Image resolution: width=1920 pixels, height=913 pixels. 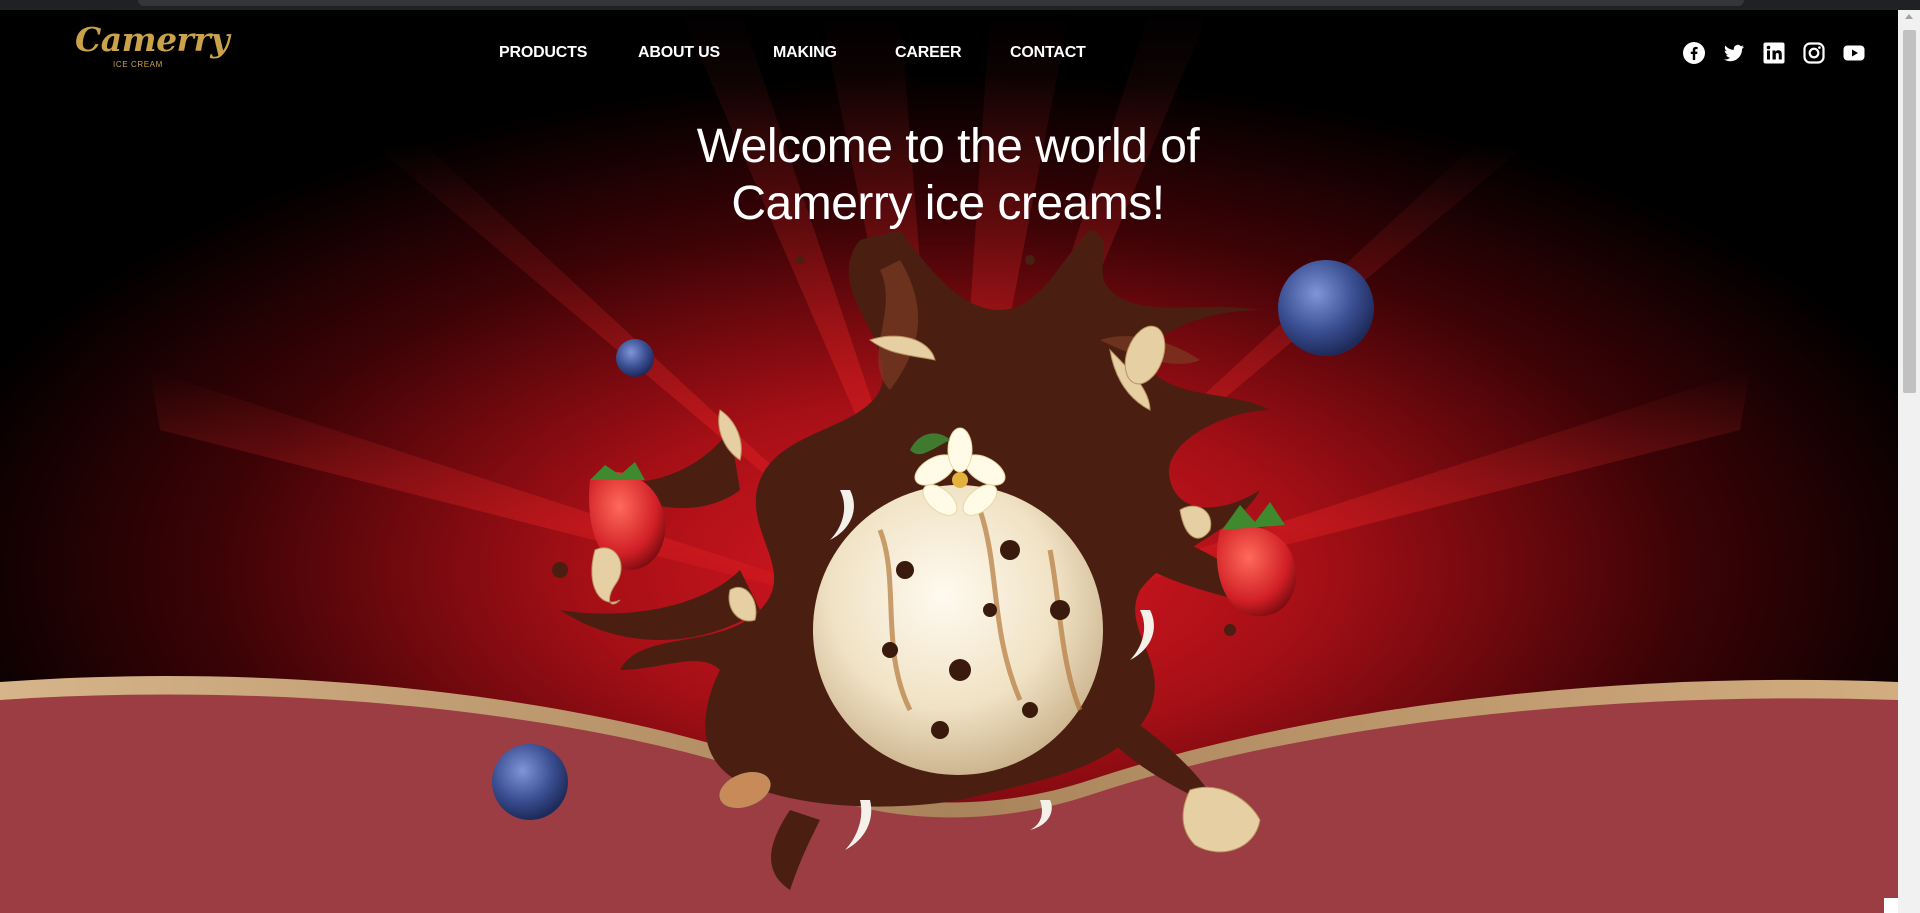 I want to click on nav-career: CAREER, so click(x=928, y=53).